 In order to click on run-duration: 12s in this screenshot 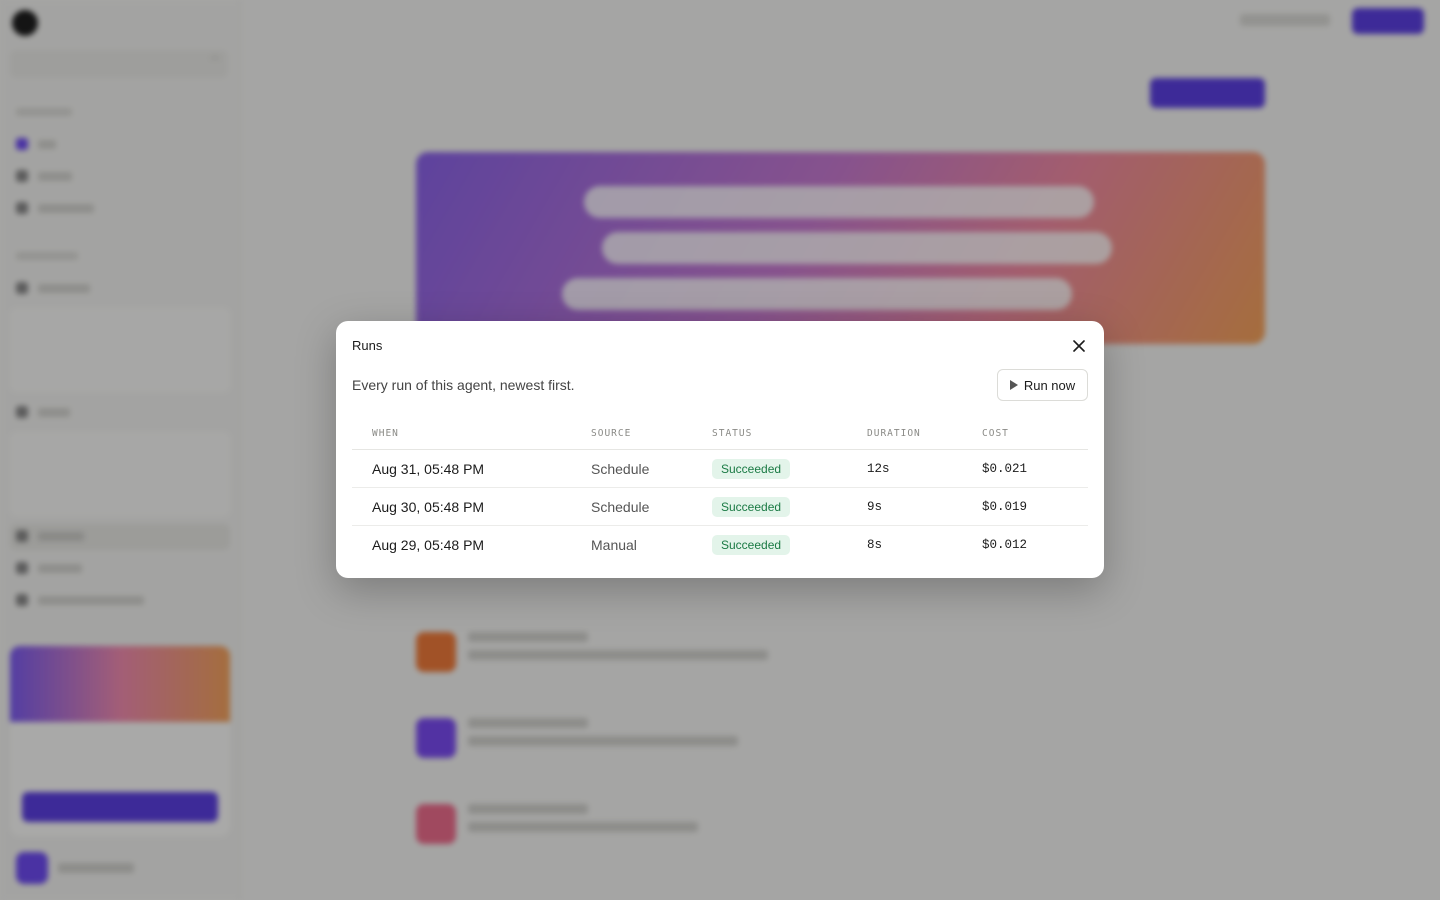, I will do `click(878, 469)`.